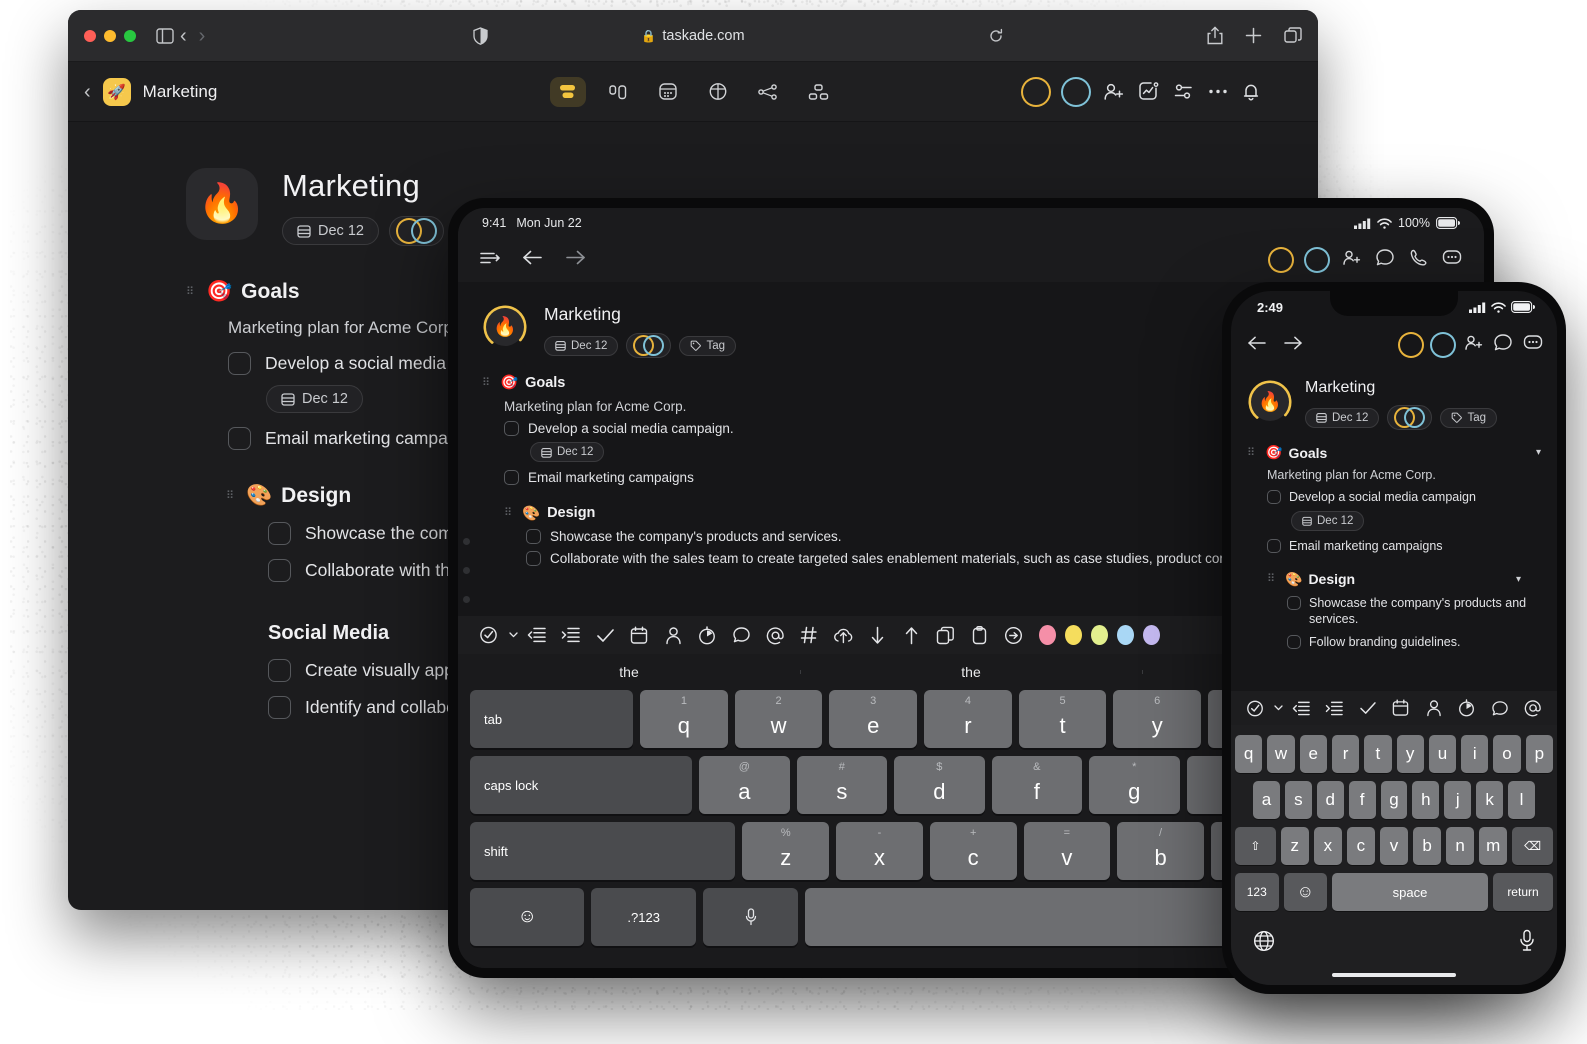 The height and width of the screenshot is (1044, 1587). What do you see at coordinates (490, 260) in the screenshot?
I see `sidebar-toggle-icon` at bounding box center [490, 260].